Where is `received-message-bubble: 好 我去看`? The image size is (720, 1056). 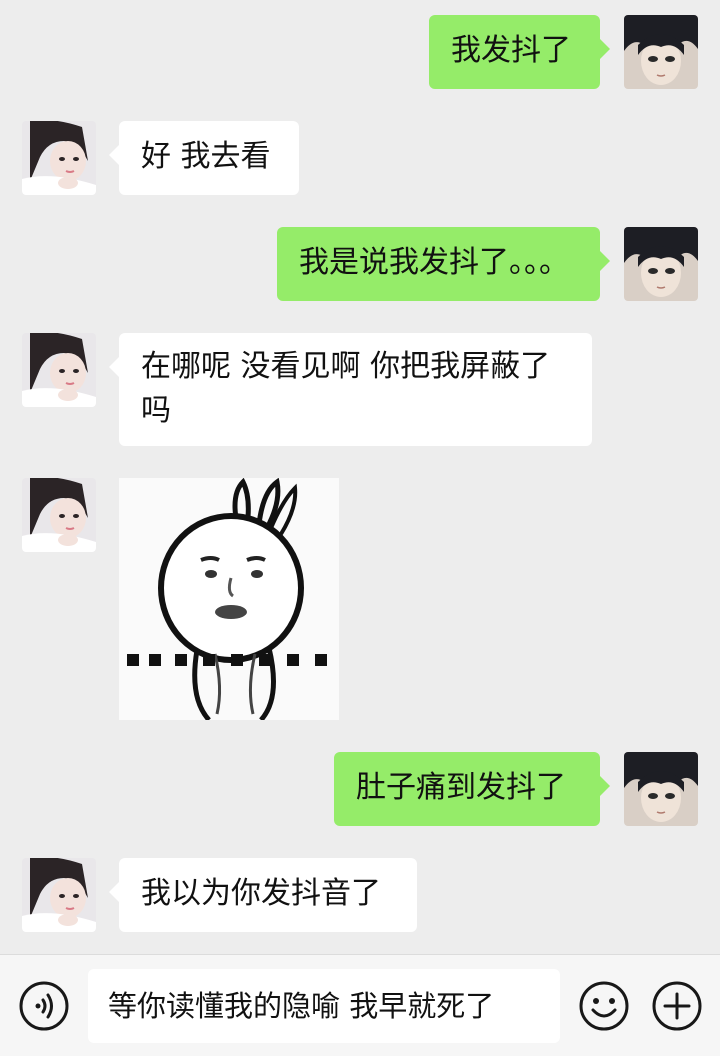
received-message-bubble: 好 我去看 is located at coordinates (204, 158).